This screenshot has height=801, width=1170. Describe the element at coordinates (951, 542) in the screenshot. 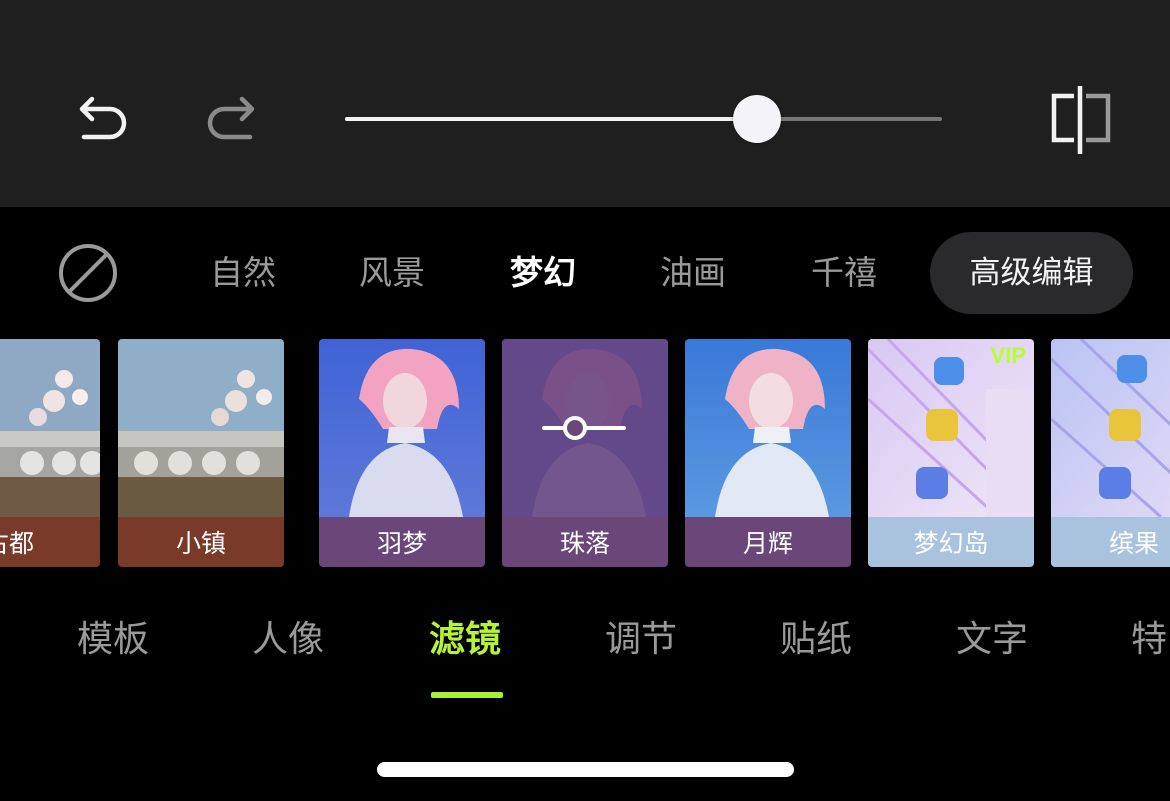

I see `filter-label: 梦幻岛` at that location.